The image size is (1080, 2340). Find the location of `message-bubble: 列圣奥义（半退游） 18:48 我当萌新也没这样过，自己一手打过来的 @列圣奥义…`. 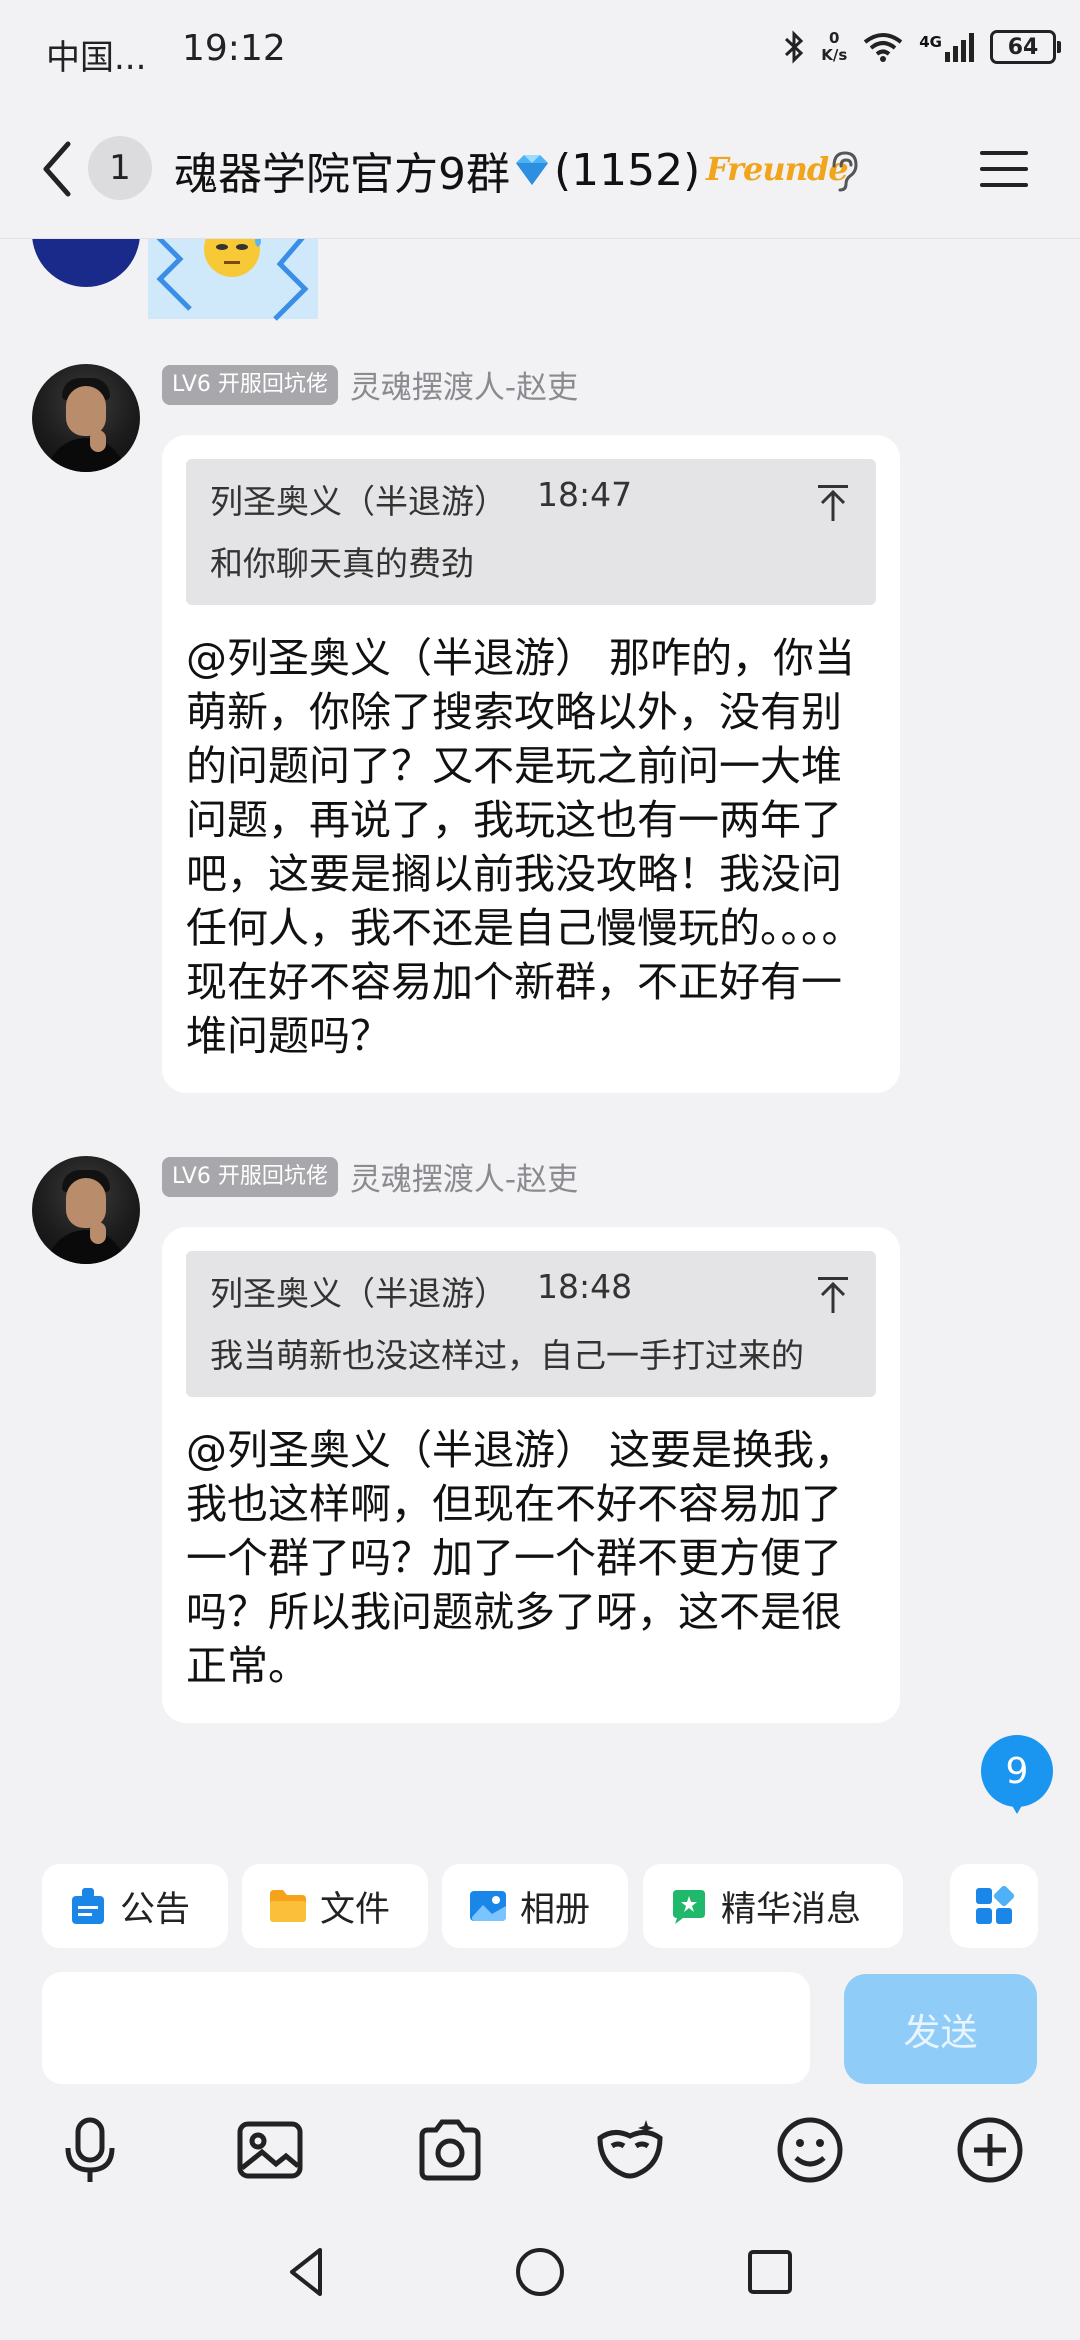

message-bubble: 列圣奥义（半退游） 18:48 我当萌新也没这样过，自己一手打过来的 @列圣奥义… is located at coordinates (531, 1475).